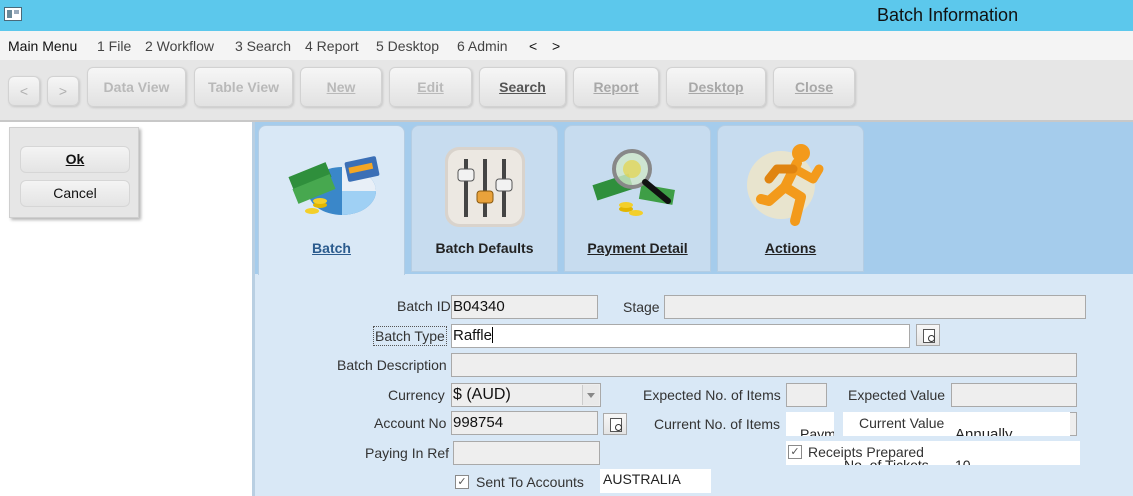  What do you see at coordinates (817, 431) in the screenshot?
I see `overlay-payment-text: Payme` at bounding box center [817, 431].